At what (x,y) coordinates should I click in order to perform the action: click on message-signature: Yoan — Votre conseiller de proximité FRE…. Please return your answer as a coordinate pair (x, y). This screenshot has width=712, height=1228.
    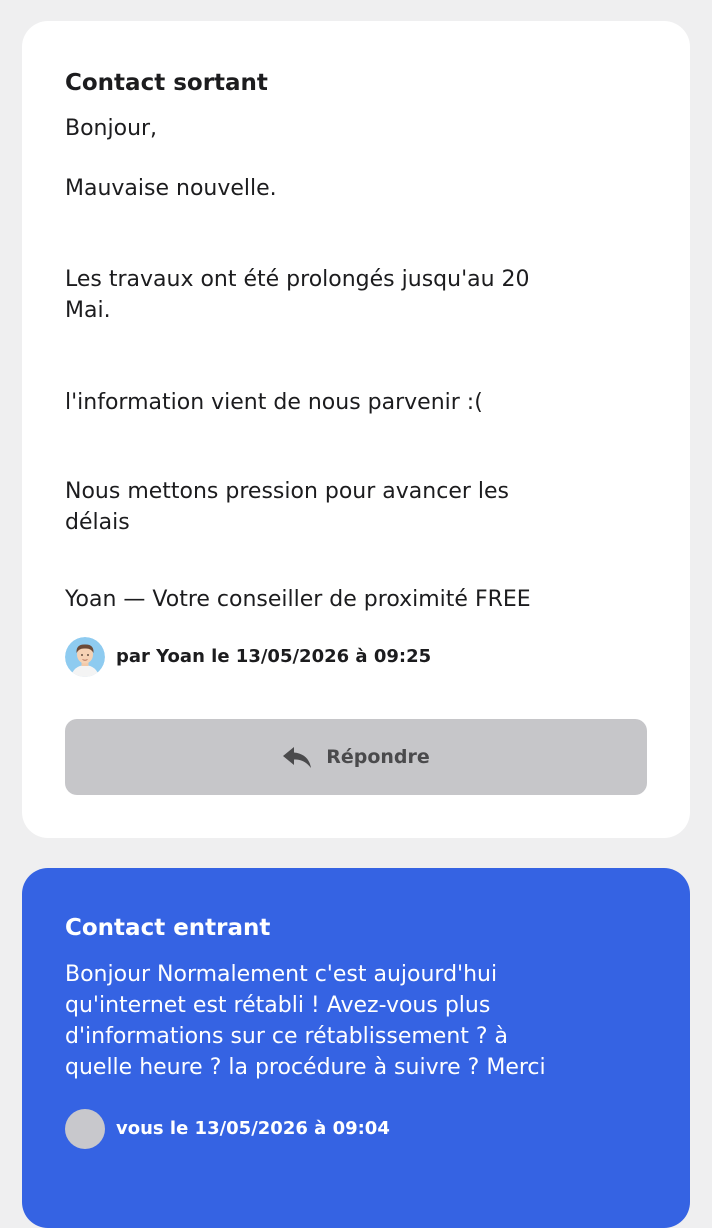
    Looking at the image, I should click on (298, 599).